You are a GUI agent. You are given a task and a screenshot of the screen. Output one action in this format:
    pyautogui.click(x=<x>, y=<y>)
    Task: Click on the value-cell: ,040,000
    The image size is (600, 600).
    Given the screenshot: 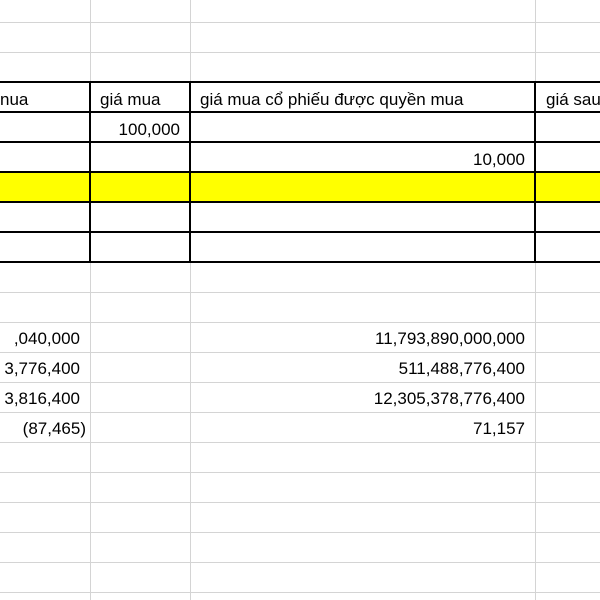 What is the action you would take?
    pyautogui.click(x=40, y=339)
    